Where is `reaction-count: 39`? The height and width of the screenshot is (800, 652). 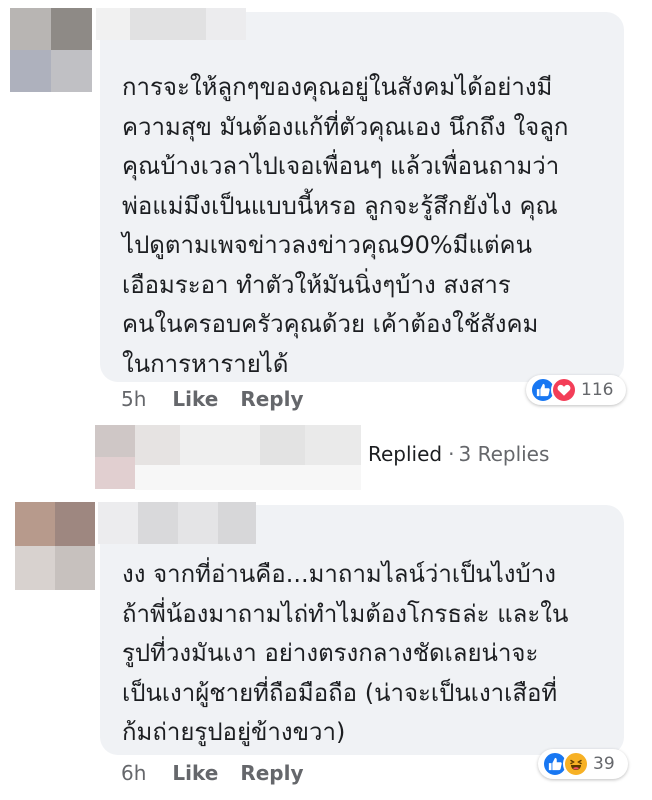
reaction-count: 39 is located at coordinates (604, 764).